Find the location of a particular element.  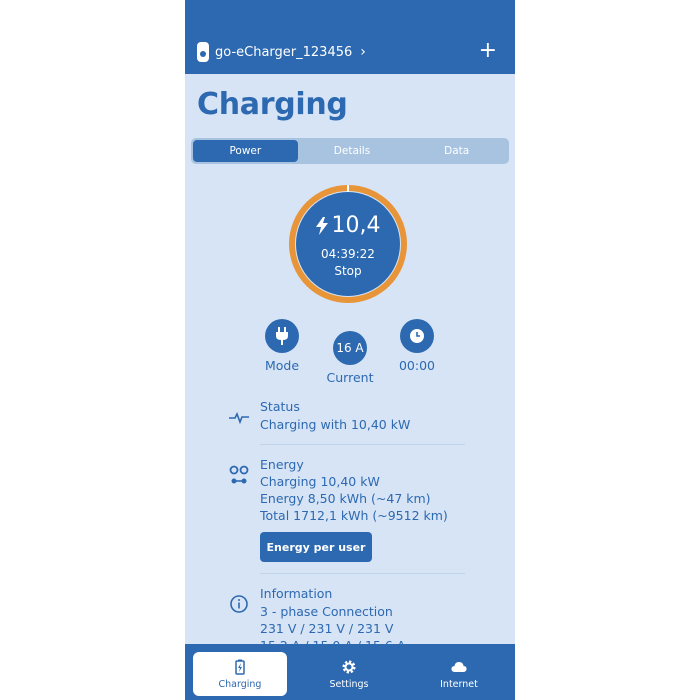

power-value: 10,4 is located at coordinates (356, 225).